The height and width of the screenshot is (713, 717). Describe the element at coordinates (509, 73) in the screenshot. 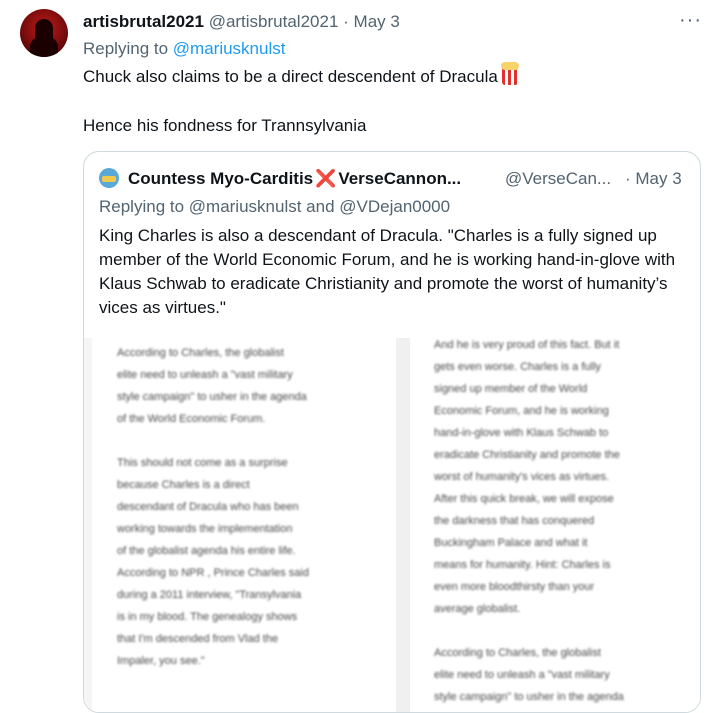

I see `popcorn-icon` at that location.